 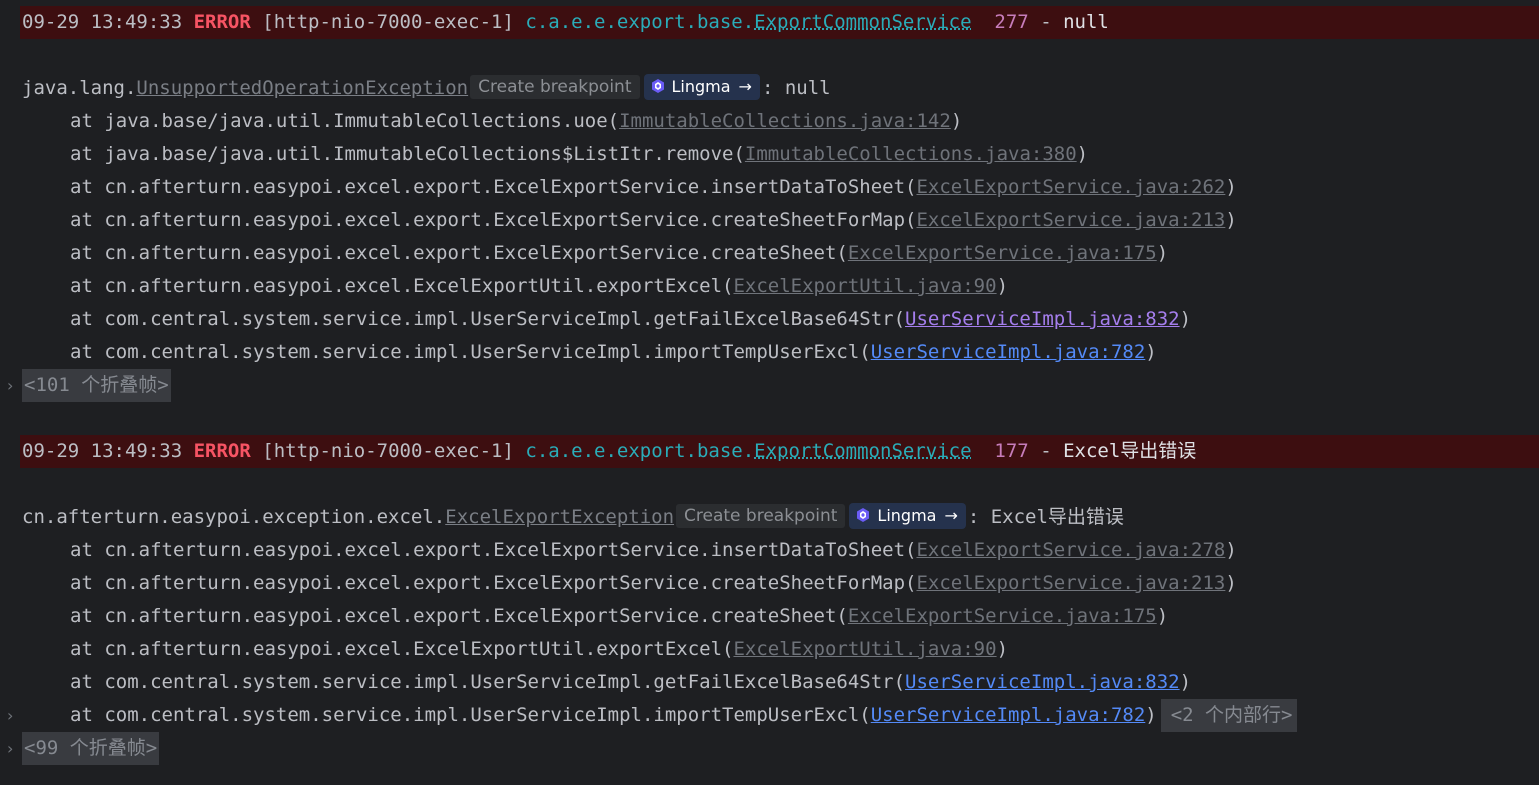 I want to click on exception-class-link: UnsupportedOperationException, so click(x=302, y=88).